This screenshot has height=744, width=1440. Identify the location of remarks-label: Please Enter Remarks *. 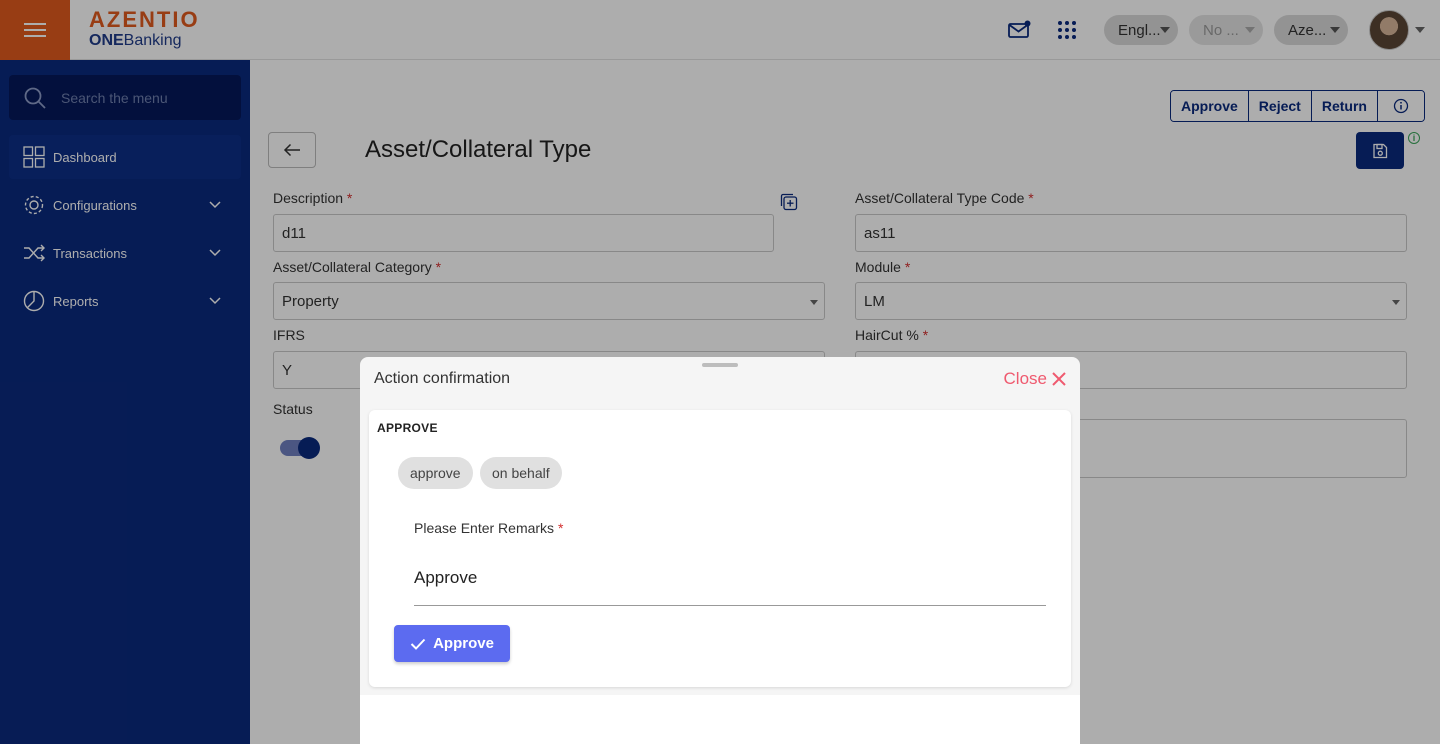
(488, 528).